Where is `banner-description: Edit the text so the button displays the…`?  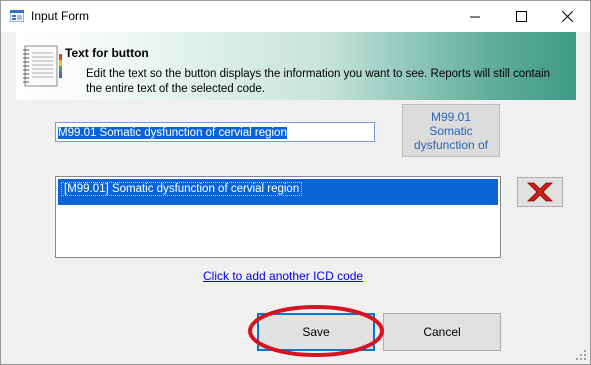 banner-description: Edit the text so the button displays the… is located at coordinates (318, 81).